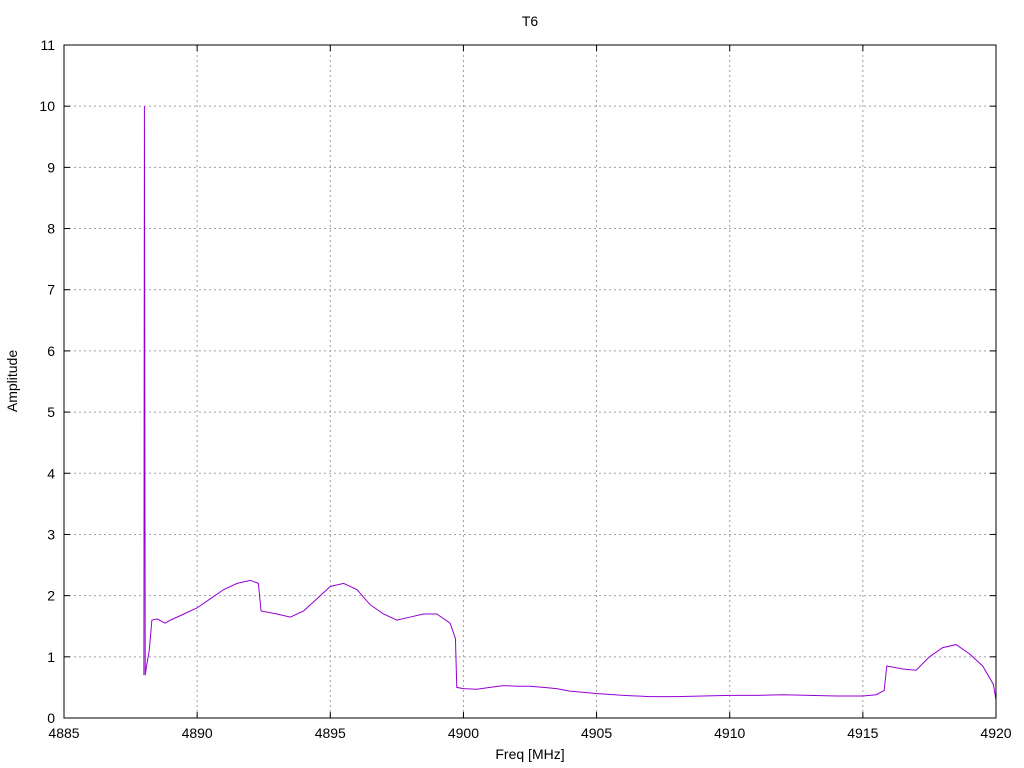  Describe the element at coordinates (51, 412) in the screenshot. I see `y-tick-label: 5` at that location.